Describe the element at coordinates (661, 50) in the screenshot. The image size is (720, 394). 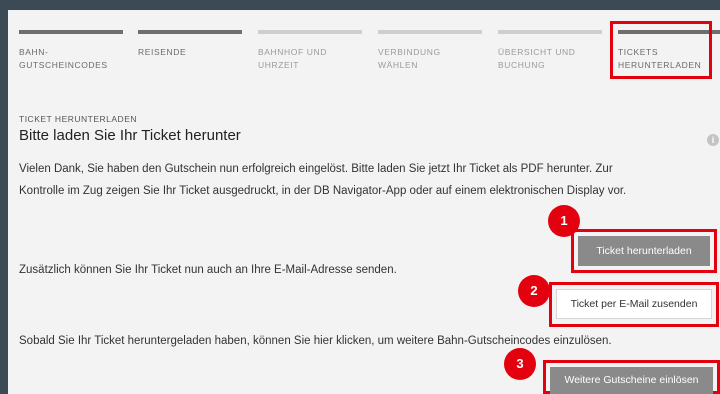
I see `highlight-current-step` at that location.